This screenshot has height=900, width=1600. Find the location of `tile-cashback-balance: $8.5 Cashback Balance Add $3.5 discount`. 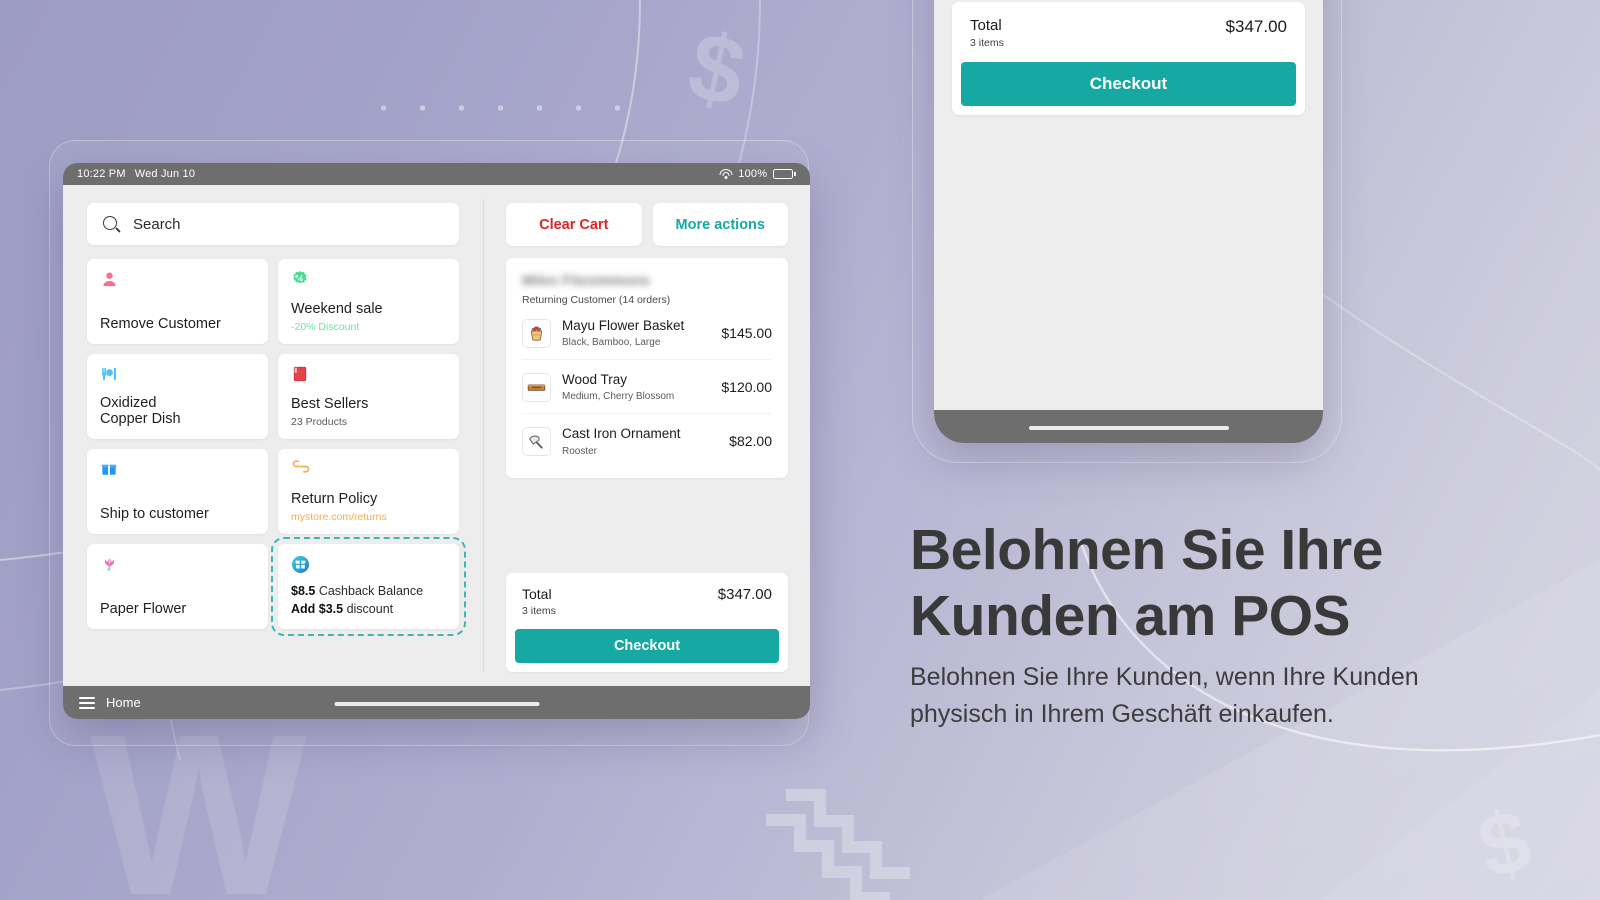

tile-cashback-balance: $8.5 Cashback Balance Add $3.5 discount is located at coordinates (368, 586).